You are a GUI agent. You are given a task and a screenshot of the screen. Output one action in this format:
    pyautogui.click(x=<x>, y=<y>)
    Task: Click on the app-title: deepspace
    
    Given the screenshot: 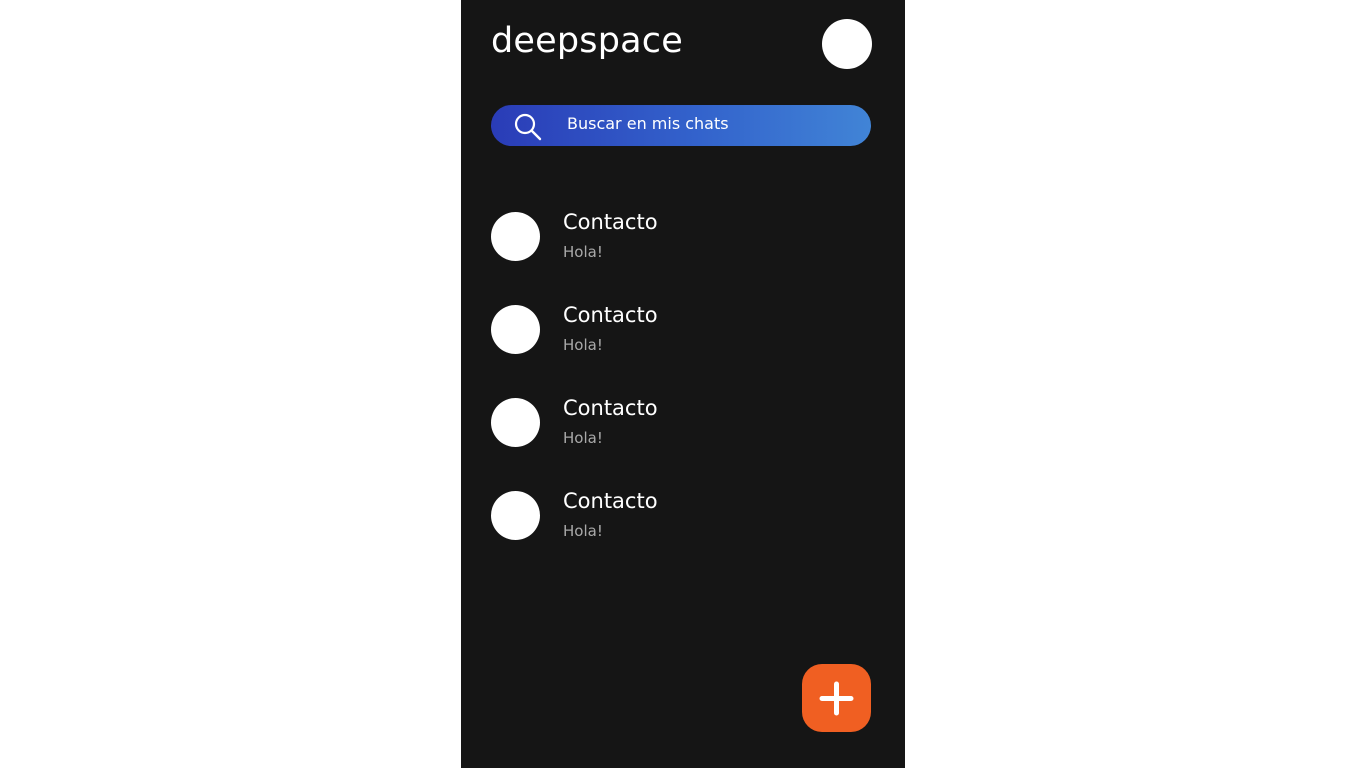 What is the action you would take?
    pyautogui.click(x=587, y=41)
    